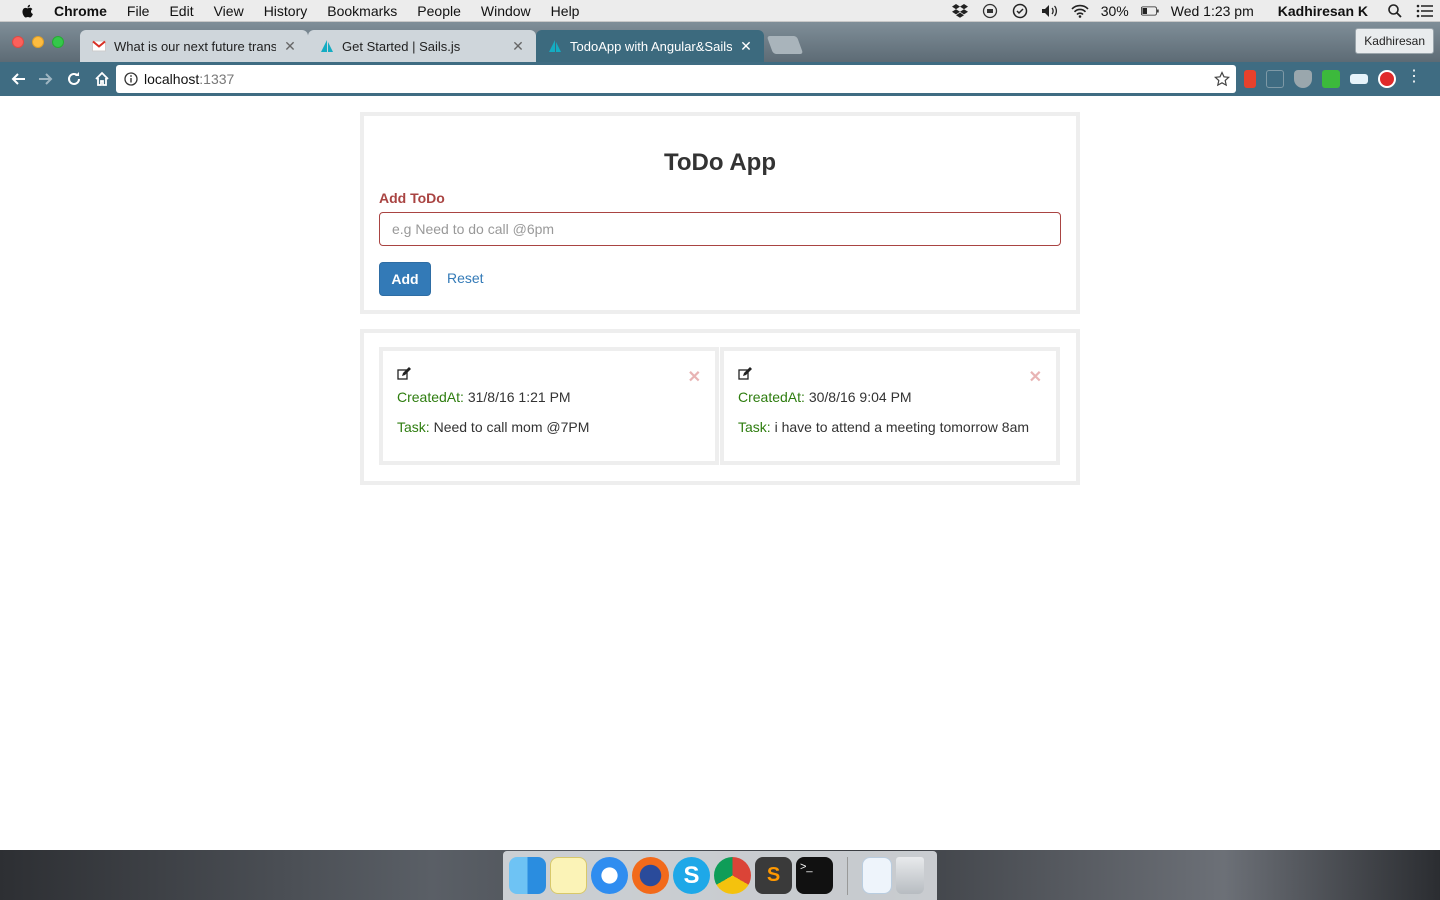  I want to click on trash-icon, so click(910, 875).